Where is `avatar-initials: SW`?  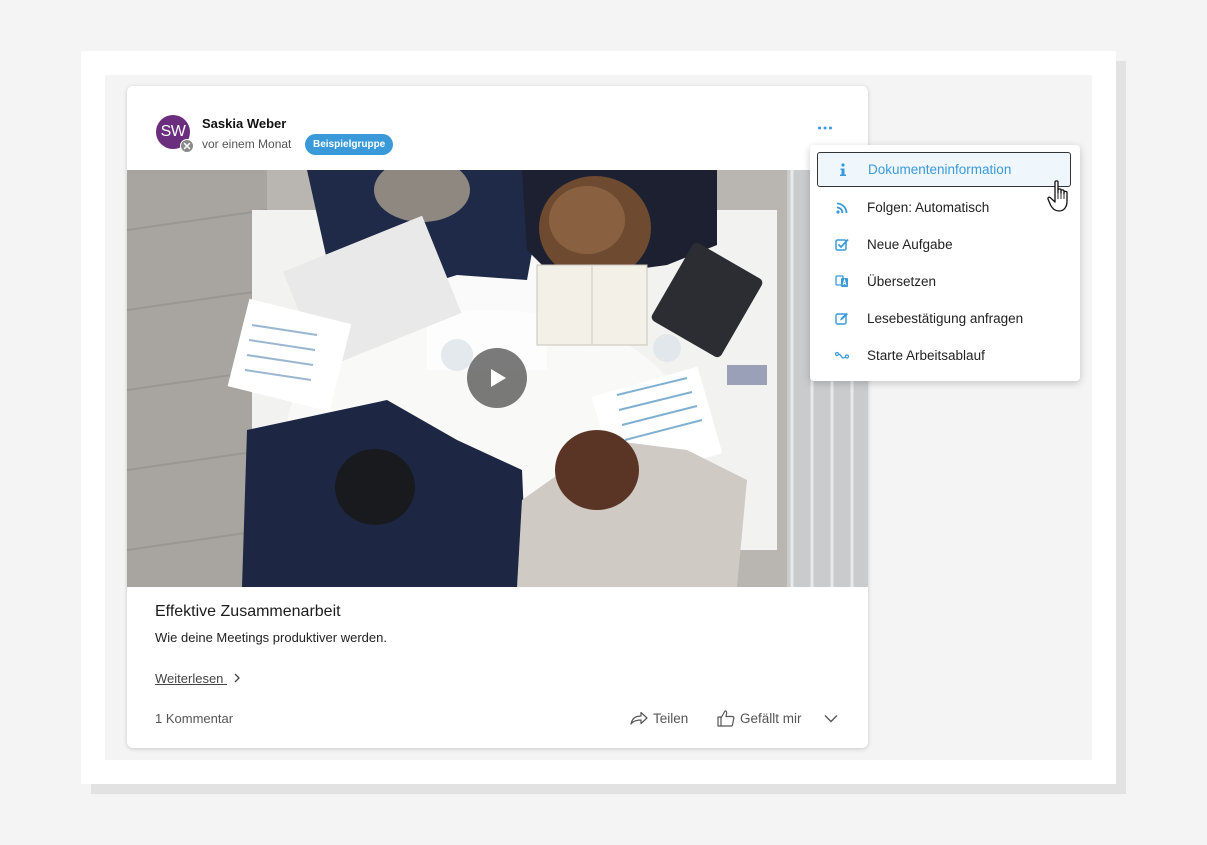 avatar-initials: SW is located at coordinates (173, 131).